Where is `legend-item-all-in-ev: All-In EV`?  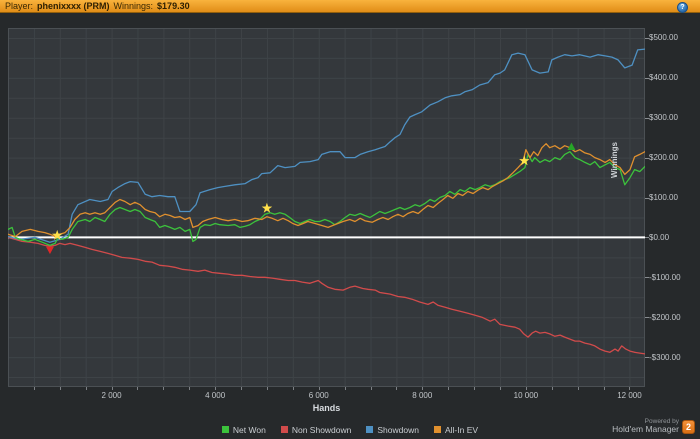
legend-item-all-in-ev: All-In EV is located at coordinates (456, 429).